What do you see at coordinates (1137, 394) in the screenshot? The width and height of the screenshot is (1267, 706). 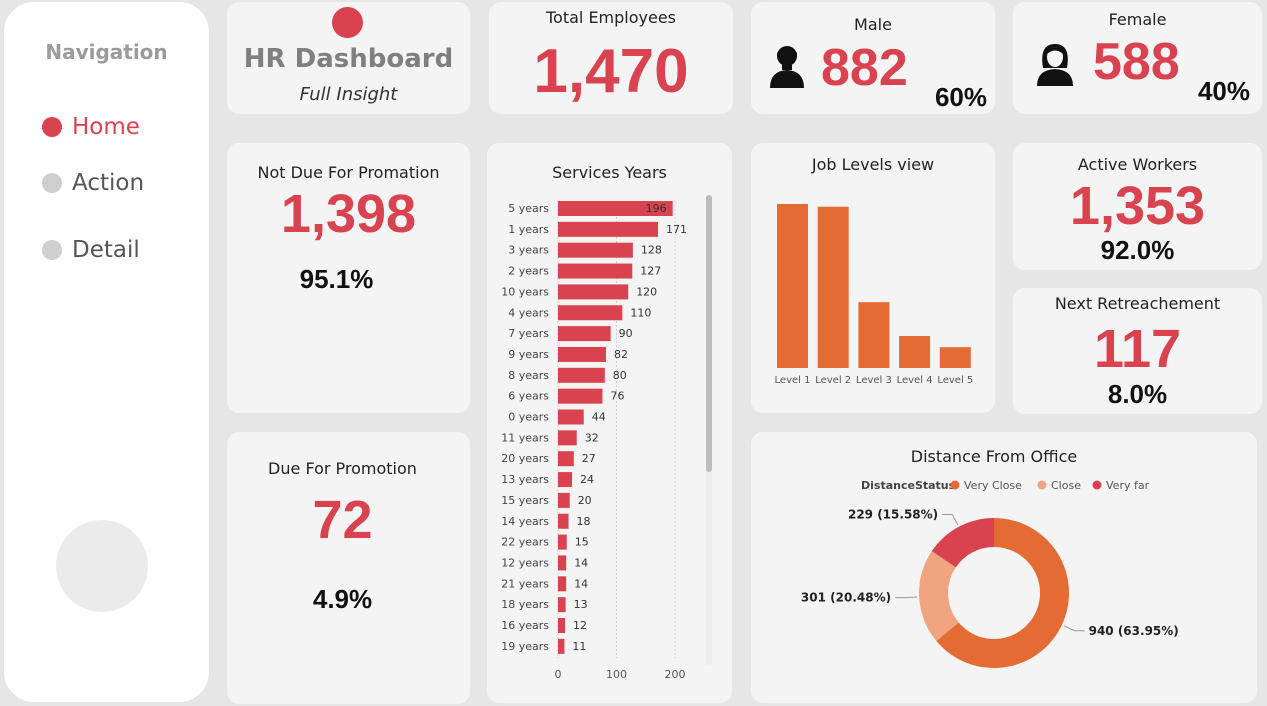 I see `kpi-percent: 8.0%` at bounding box center [1137, 394].